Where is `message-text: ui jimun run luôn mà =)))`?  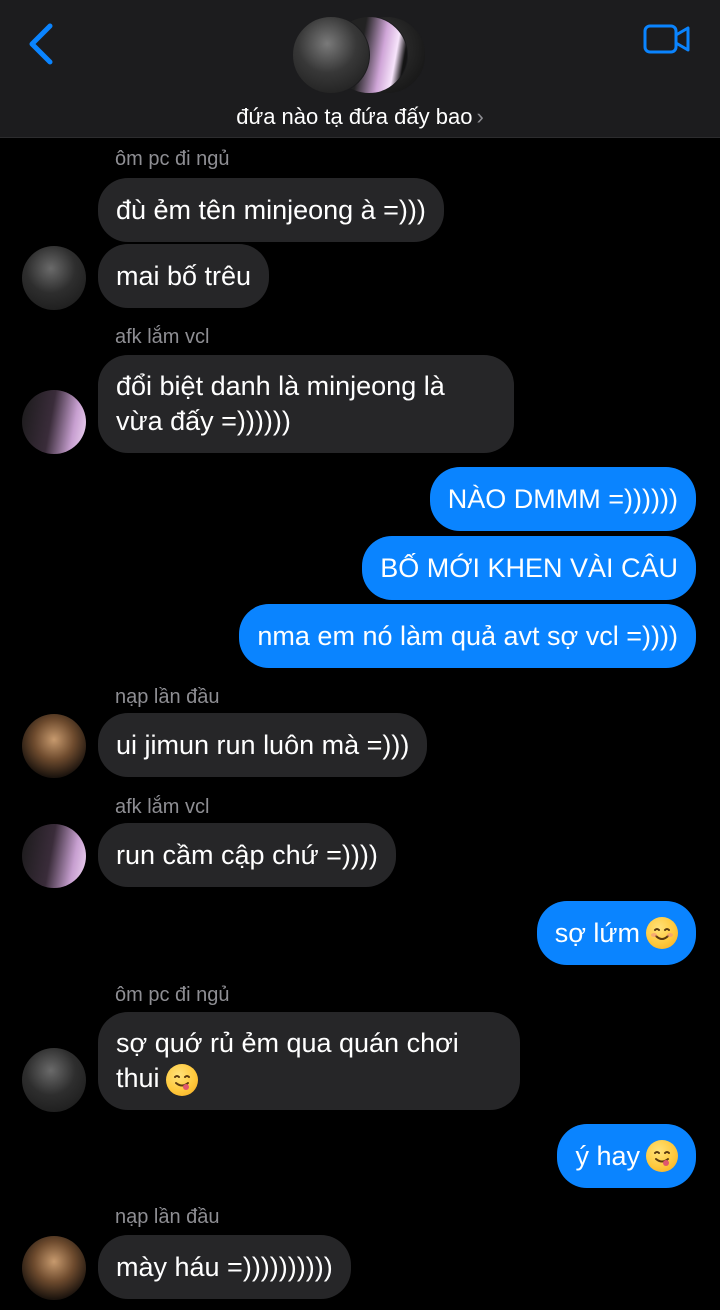
message-text: ui jimun run luôn mà =))) is located at coordinates (263, 744).